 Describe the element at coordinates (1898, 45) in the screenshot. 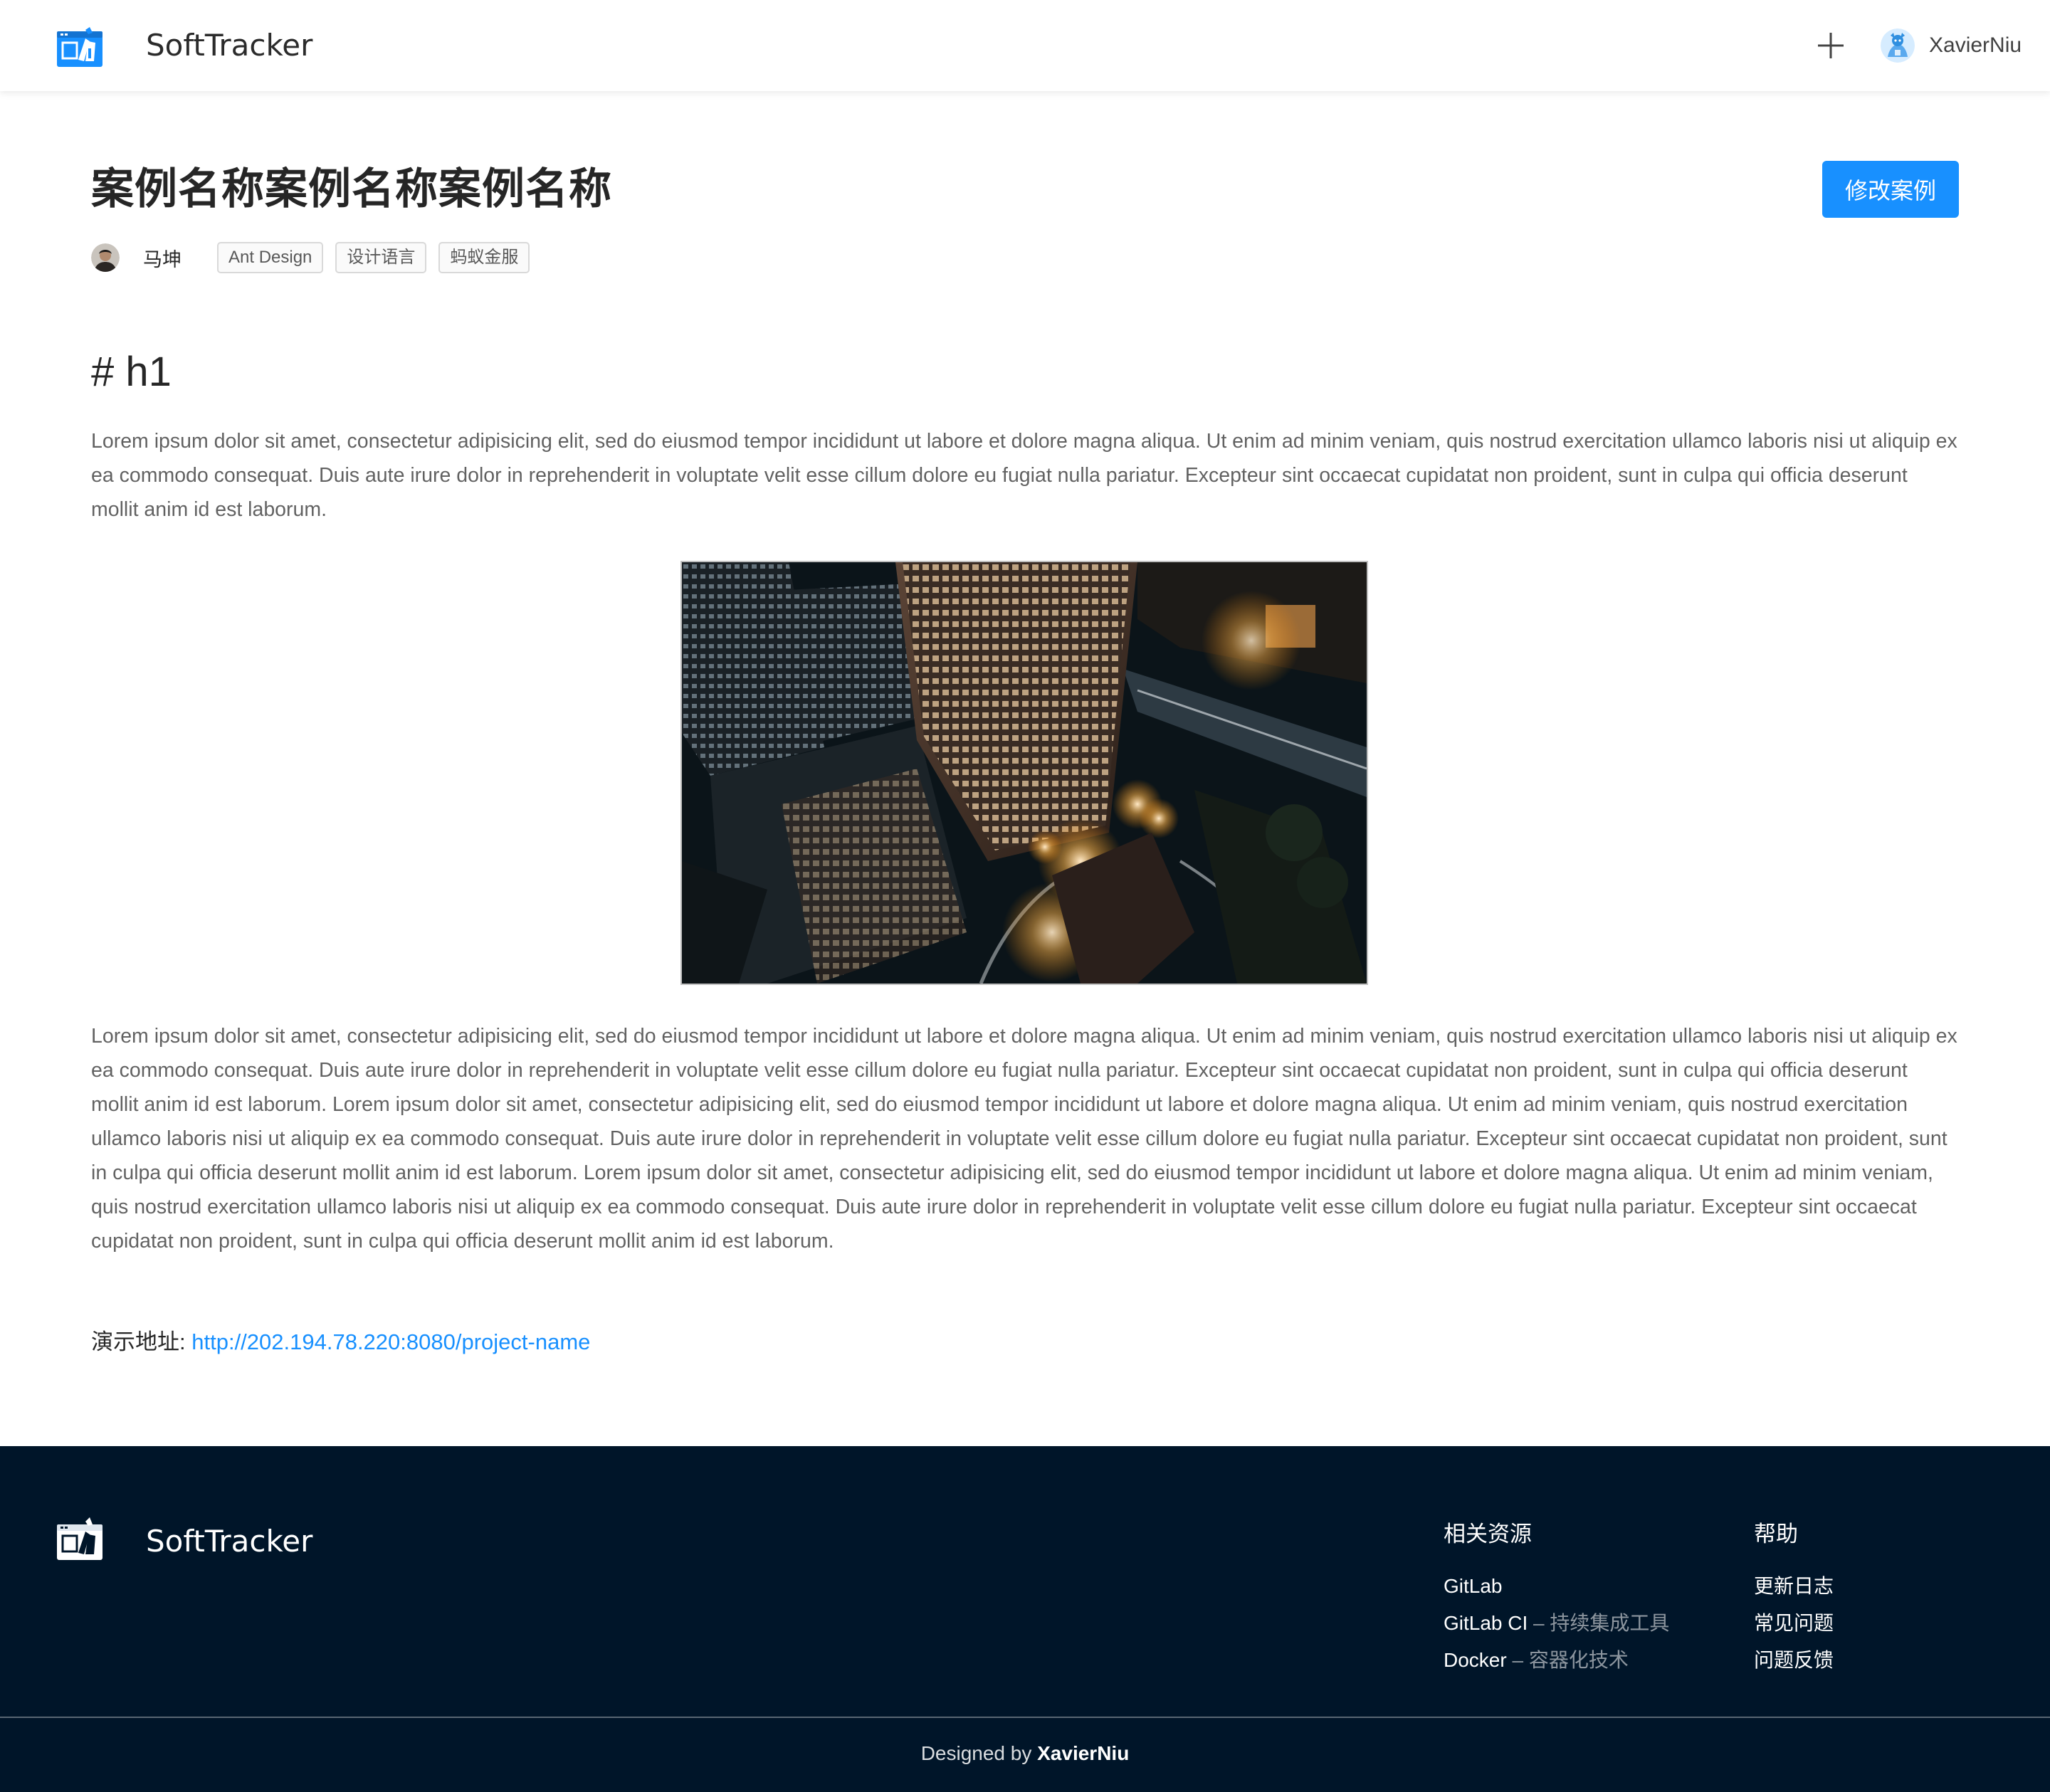

I see `user-avatar-icon` at that location.